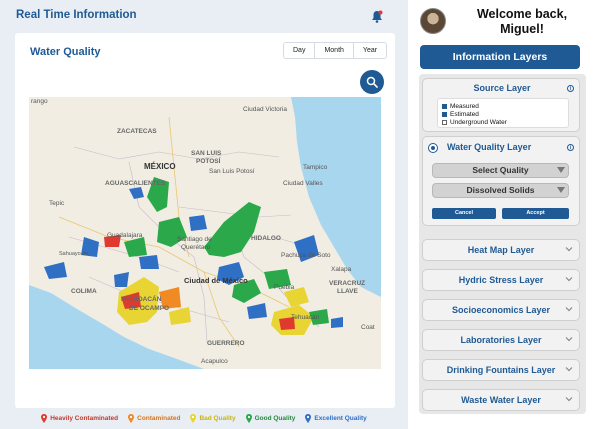  I want to click on accept-button: Accept, so click(535, 213).